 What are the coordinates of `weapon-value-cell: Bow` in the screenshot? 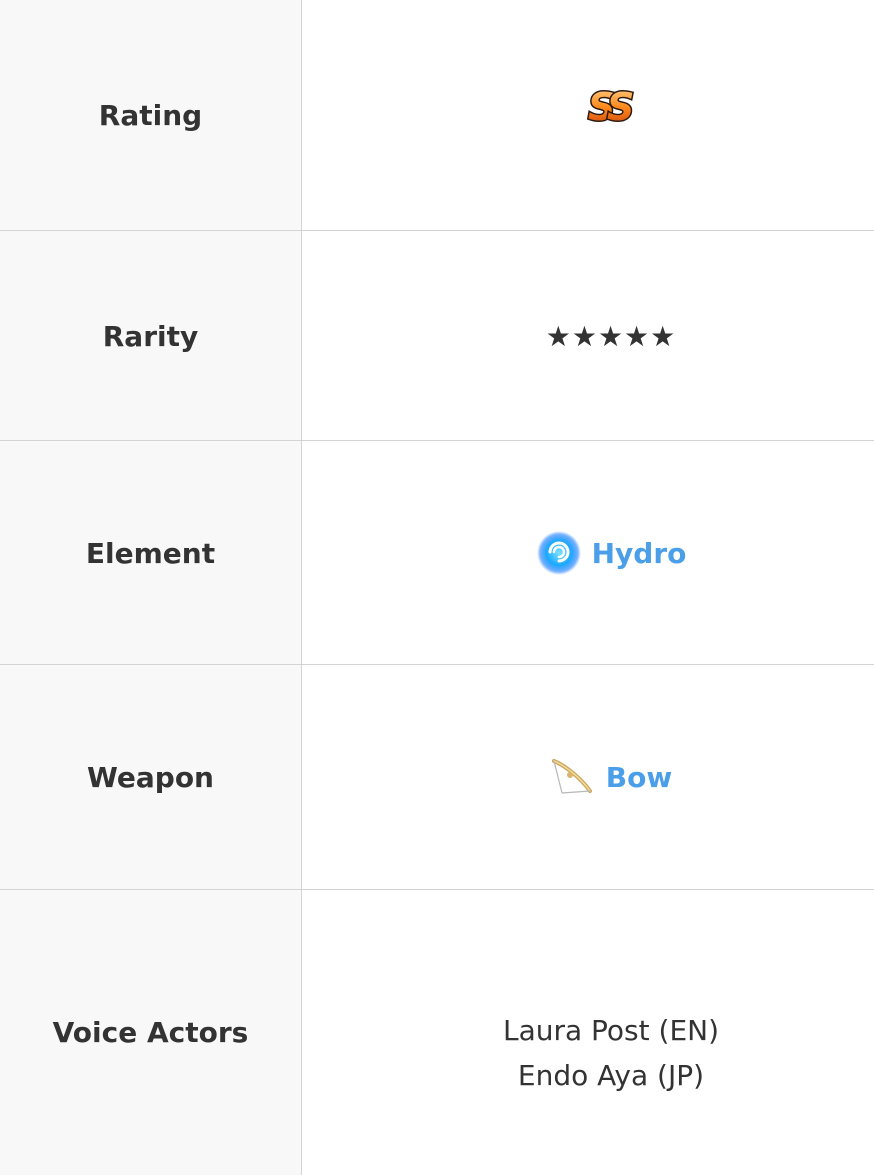 It's located at (588, 777).